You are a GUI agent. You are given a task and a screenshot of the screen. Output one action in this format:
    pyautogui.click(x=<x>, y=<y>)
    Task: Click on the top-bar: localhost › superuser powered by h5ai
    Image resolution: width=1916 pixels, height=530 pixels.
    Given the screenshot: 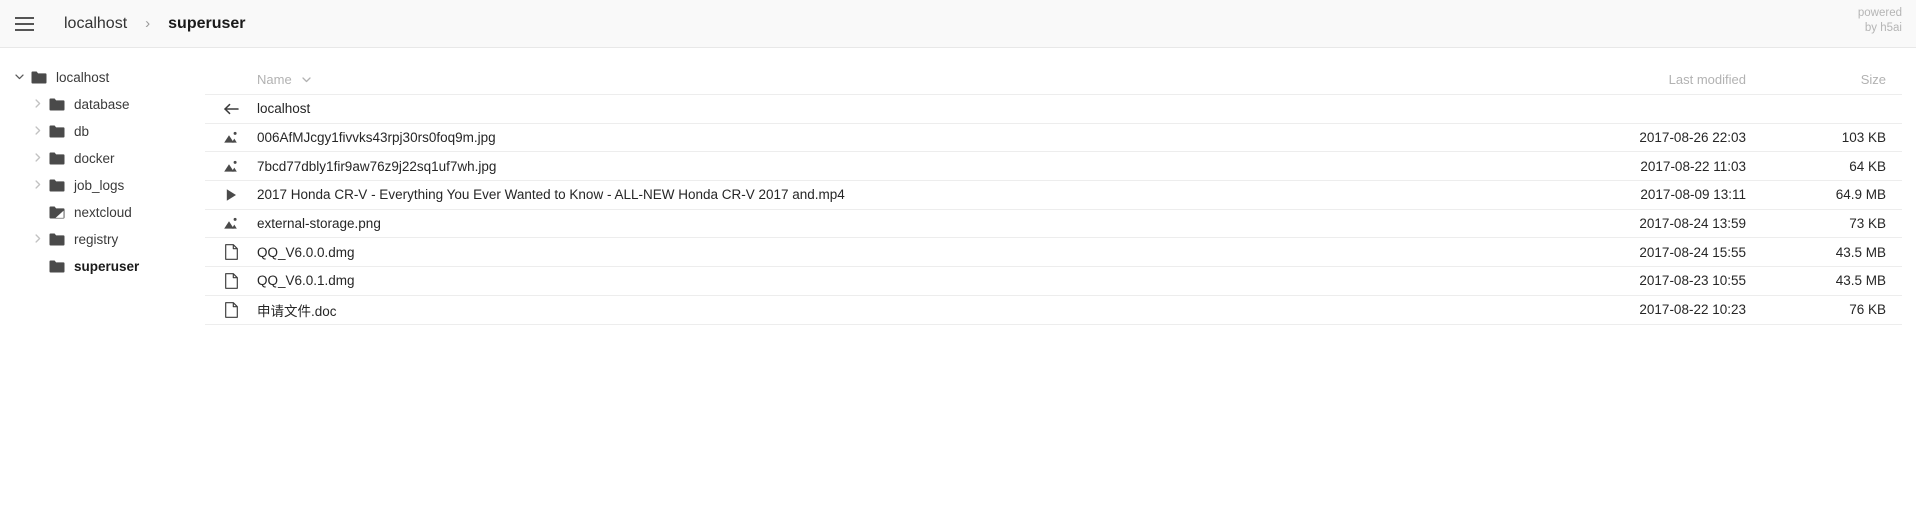 What is the action you would take?
    pyautogui.click(x=958, y=24)
    